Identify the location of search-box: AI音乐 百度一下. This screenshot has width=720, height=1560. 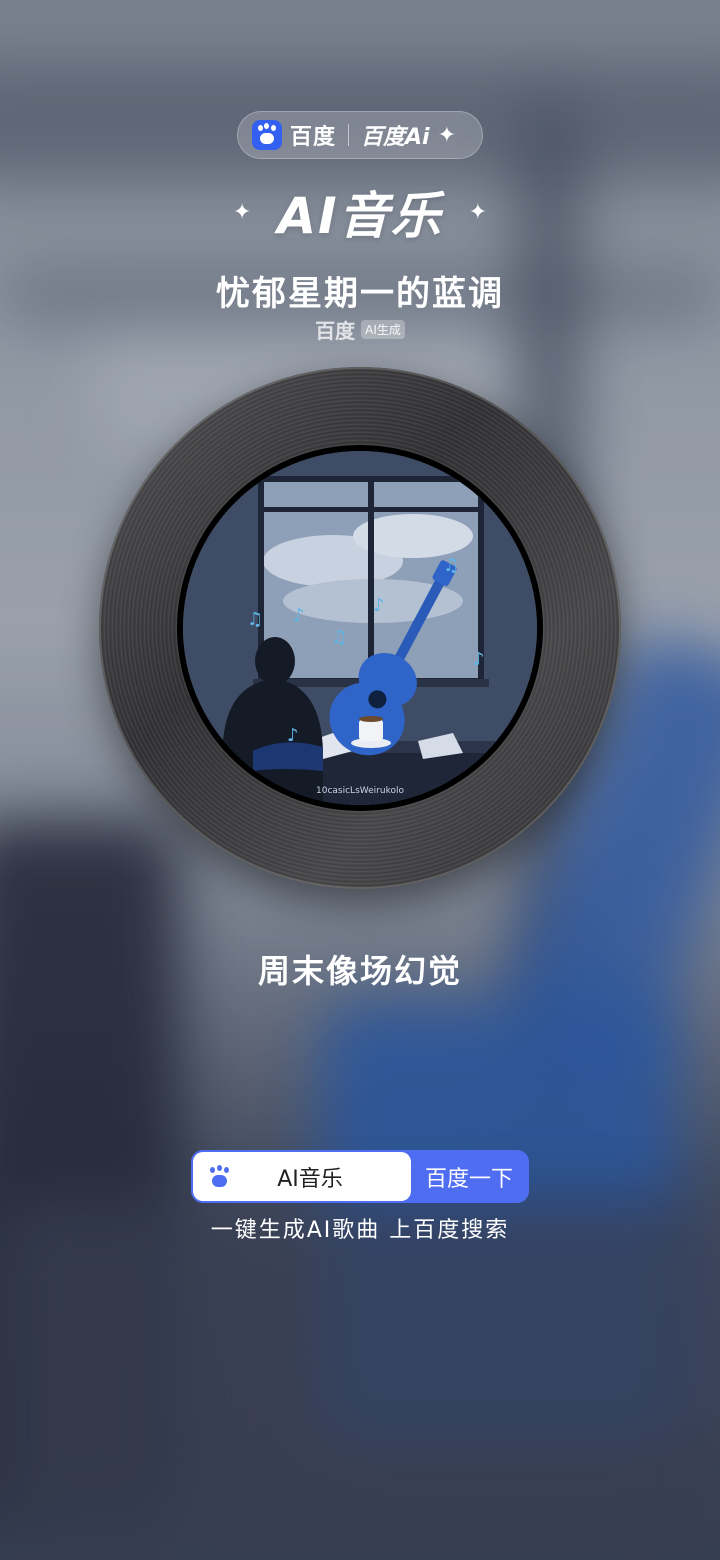
(360, 1176).